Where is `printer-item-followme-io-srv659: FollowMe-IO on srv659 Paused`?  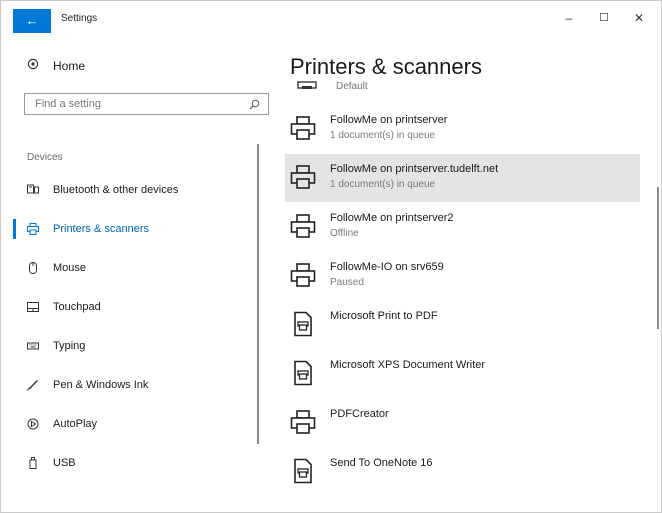 printer-item-followme-io-srv659: FollowMe-IO on srv659 Paused is located at coordinates (462, 276).